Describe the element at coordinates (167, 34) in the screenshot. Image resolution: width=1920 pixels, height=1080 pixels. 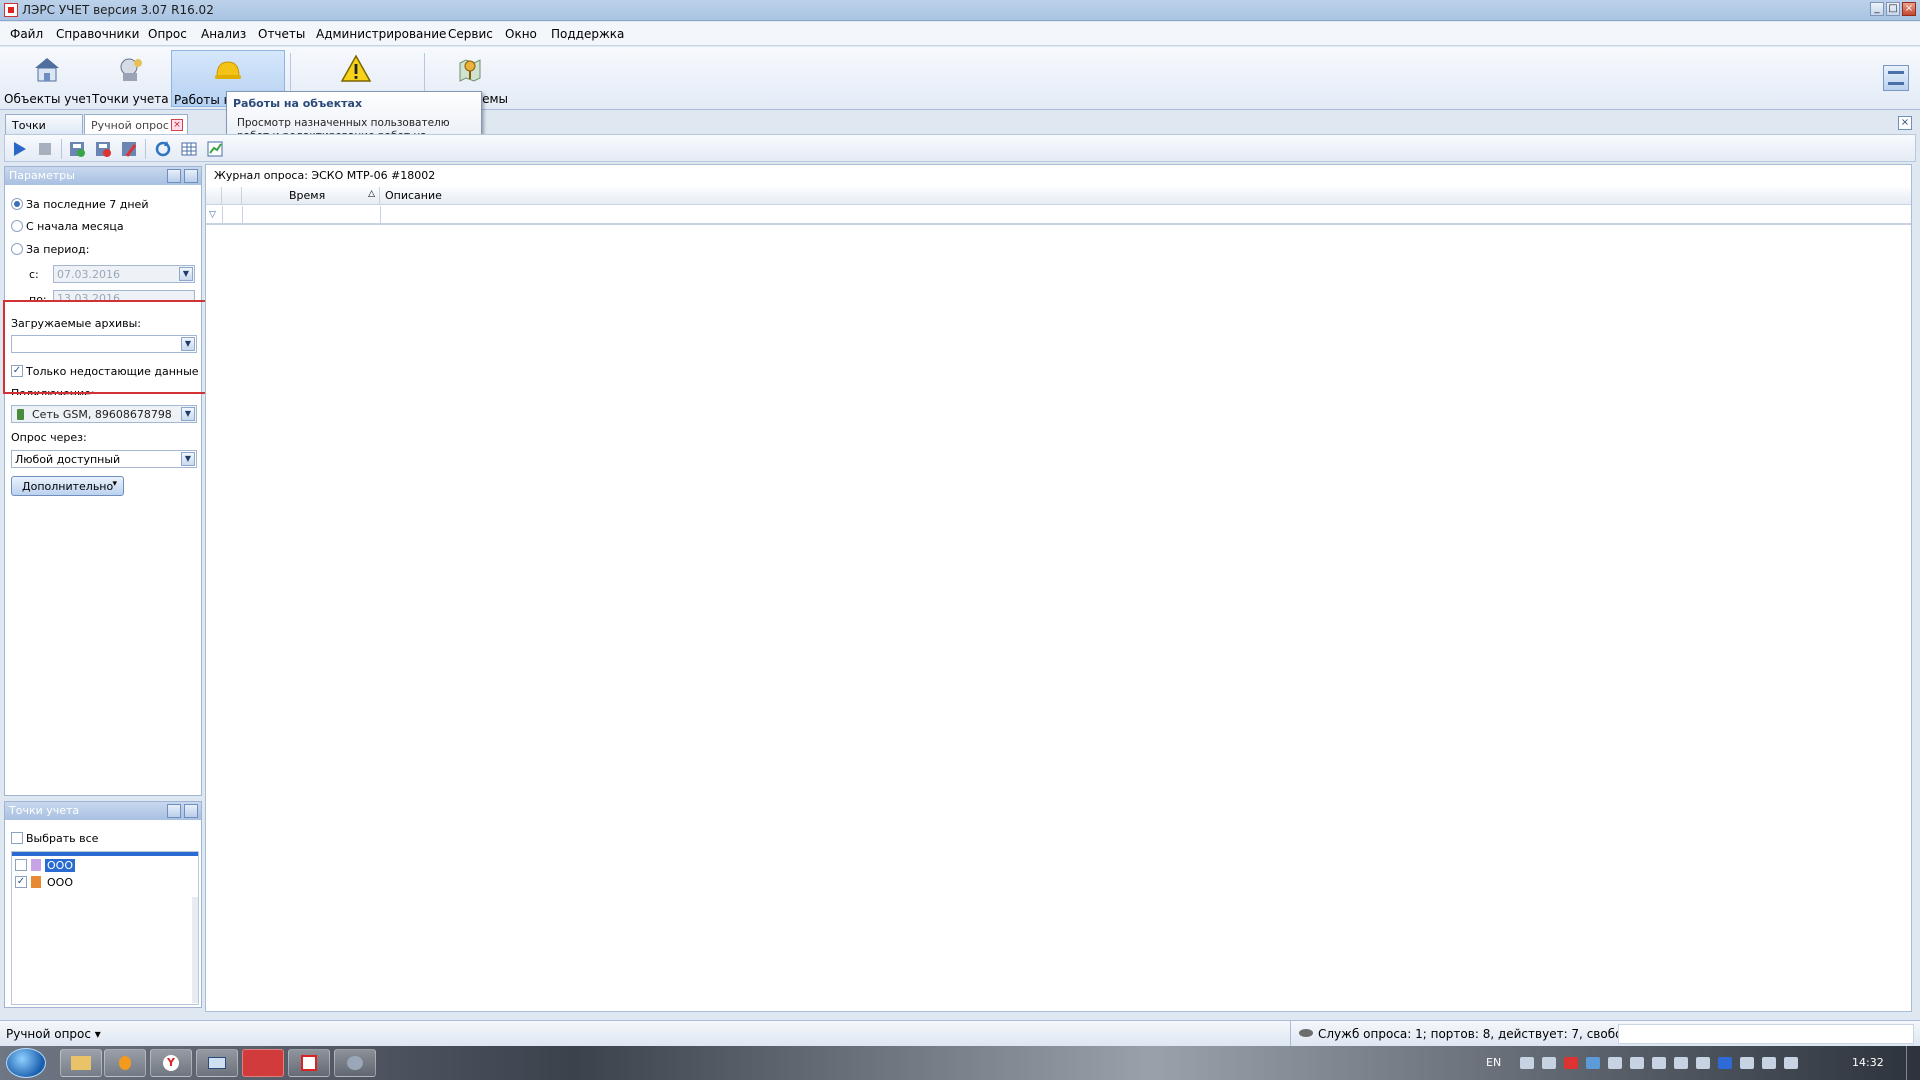
I see `menu-poll: Опрос` at that location.